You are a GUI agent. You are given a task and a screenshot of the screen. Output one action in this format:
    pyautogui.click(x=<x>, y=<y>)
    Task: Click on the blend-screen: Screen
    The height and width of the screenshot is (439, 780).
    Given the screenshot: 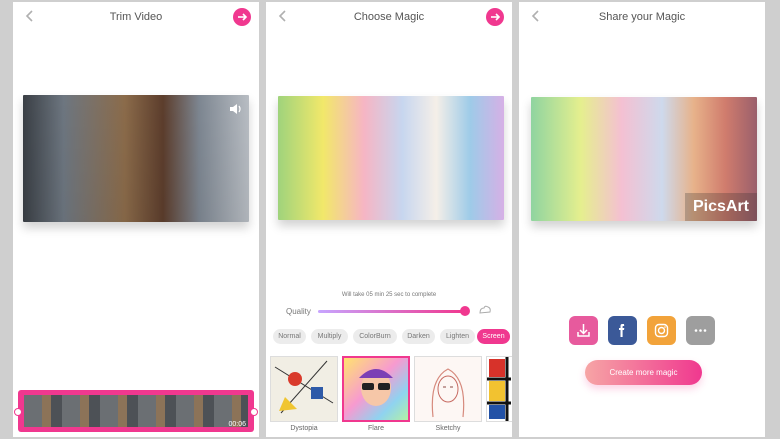 What is the action you would take?
    pyautogui.click(x=493, y=336)
    